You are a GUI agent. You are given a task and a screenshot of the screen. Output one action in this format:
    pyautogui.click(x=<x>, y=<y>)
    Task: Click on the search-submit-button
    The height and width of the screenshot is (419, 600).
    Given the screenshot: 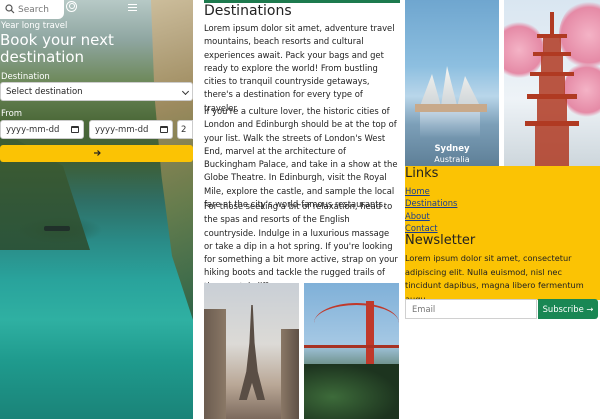 What is the action you would take?
    pyautogui.click(x=96, y=153)
    